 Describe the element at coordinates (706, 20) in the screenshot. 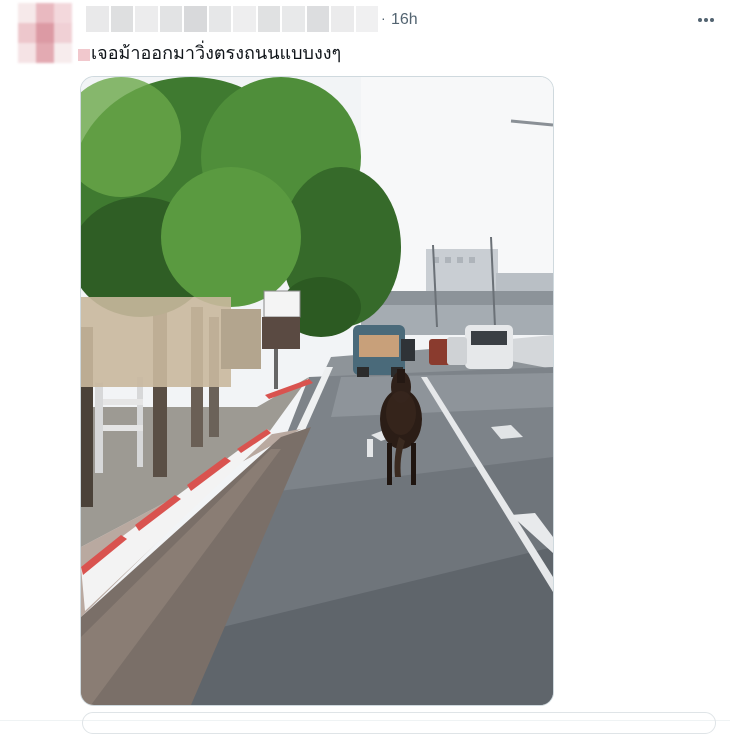

I see `more-horizontal-icon` at that location.